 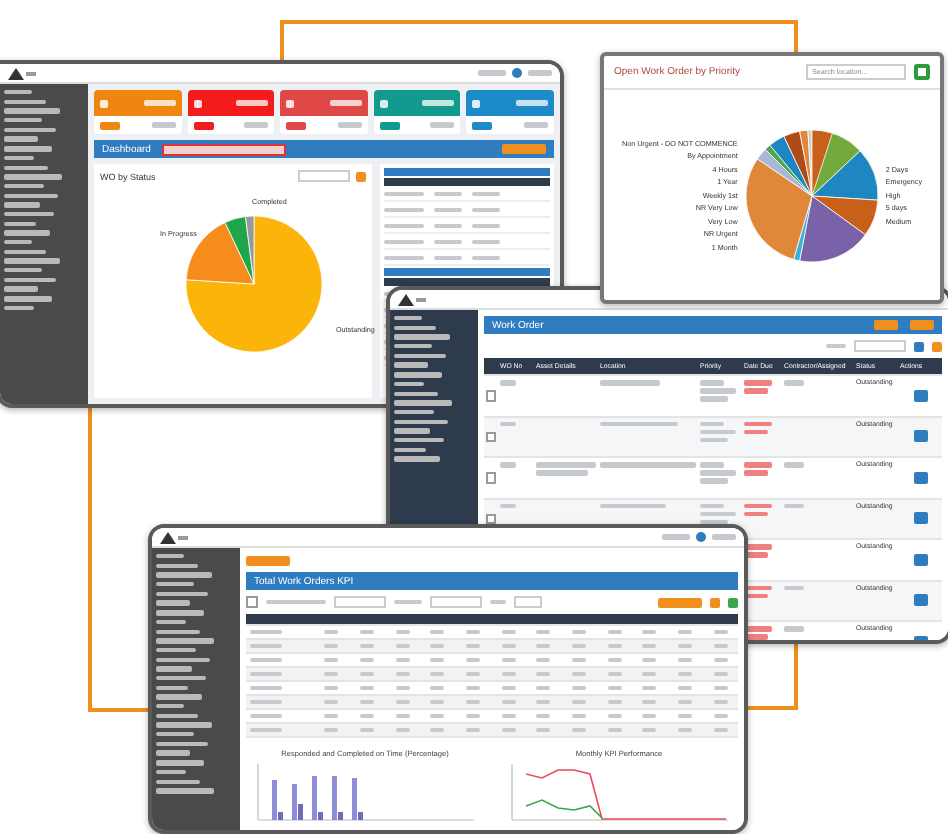 I want to click on reset-button, so click(x=937, y=346).